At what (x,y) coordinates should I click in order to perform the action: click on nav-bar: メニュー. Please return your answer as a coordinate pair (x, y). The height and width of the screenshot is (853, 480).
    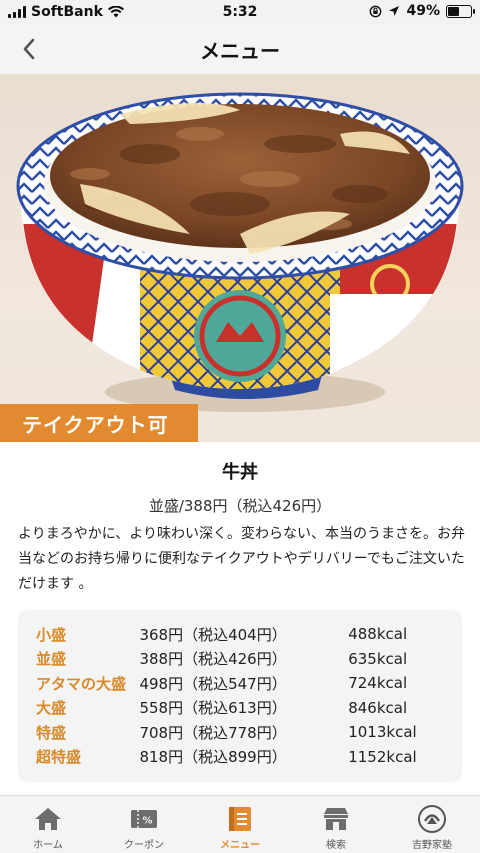
    Looking at the image, I should click on (240, 49).